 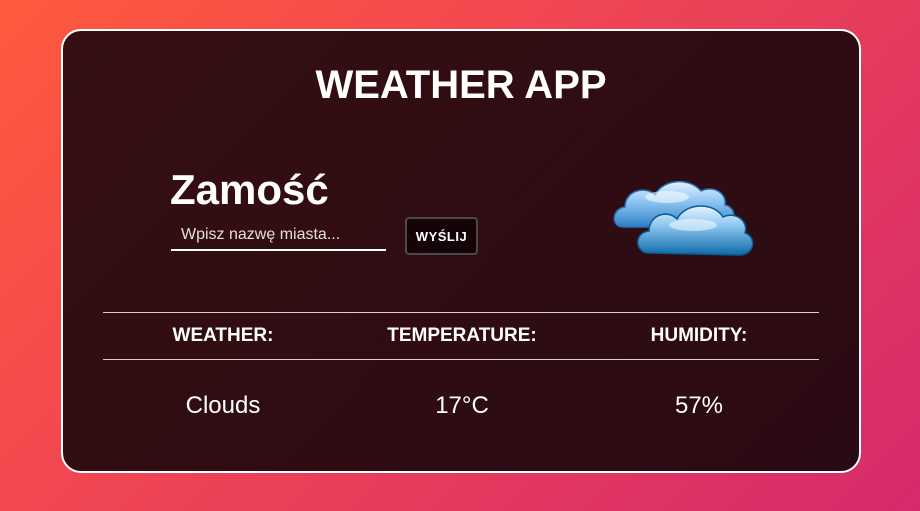 I want to click on app-title: WEATHER APP, so click(x=461, y=85).